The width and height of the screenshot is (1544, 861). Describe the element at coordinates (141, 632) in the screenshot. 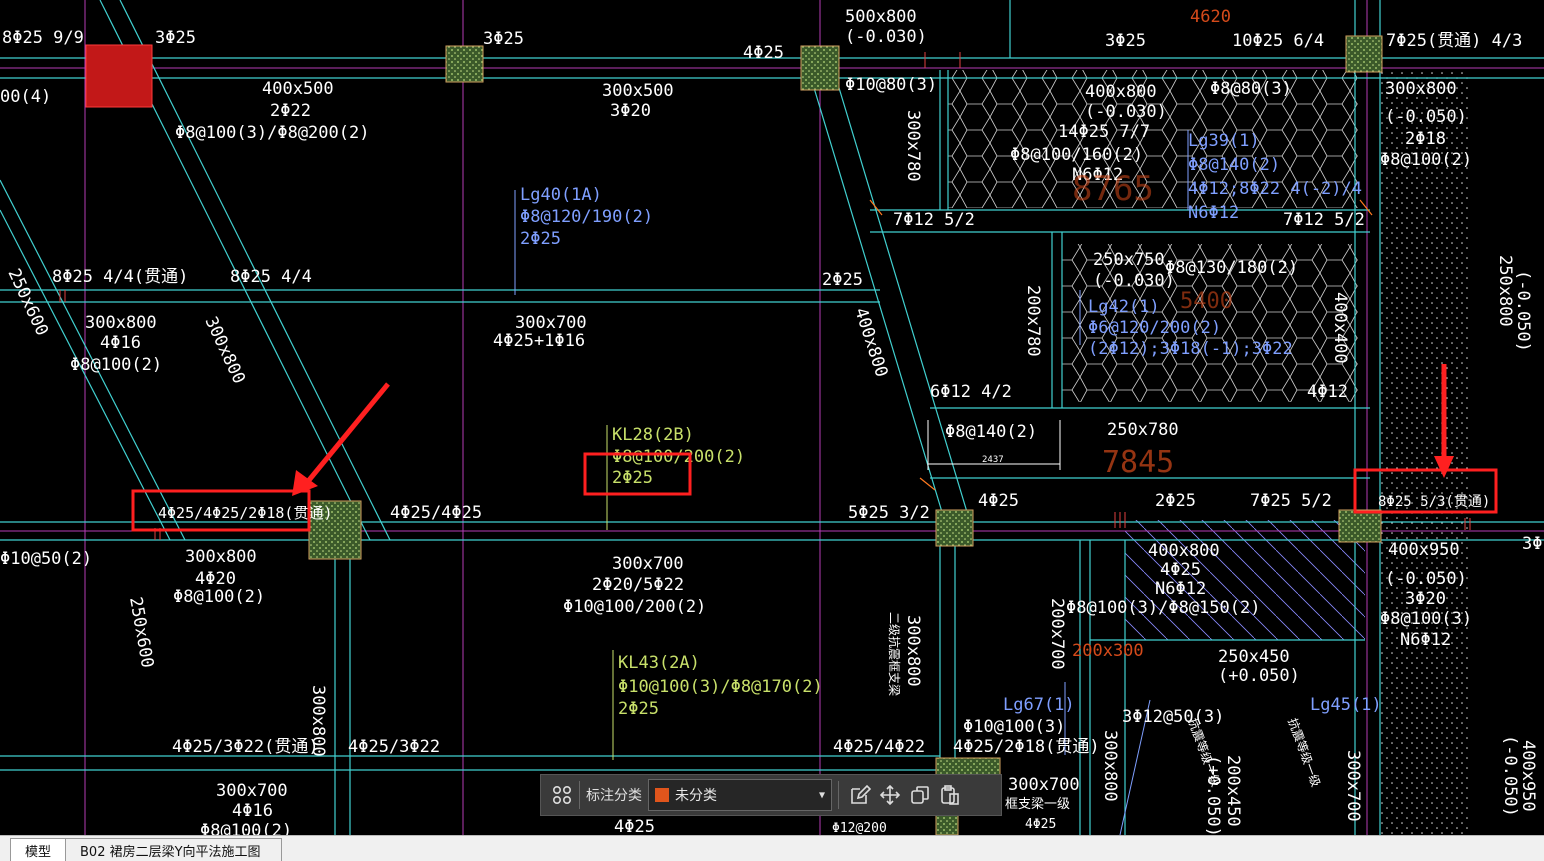

I see `label: 250x600` at that location.